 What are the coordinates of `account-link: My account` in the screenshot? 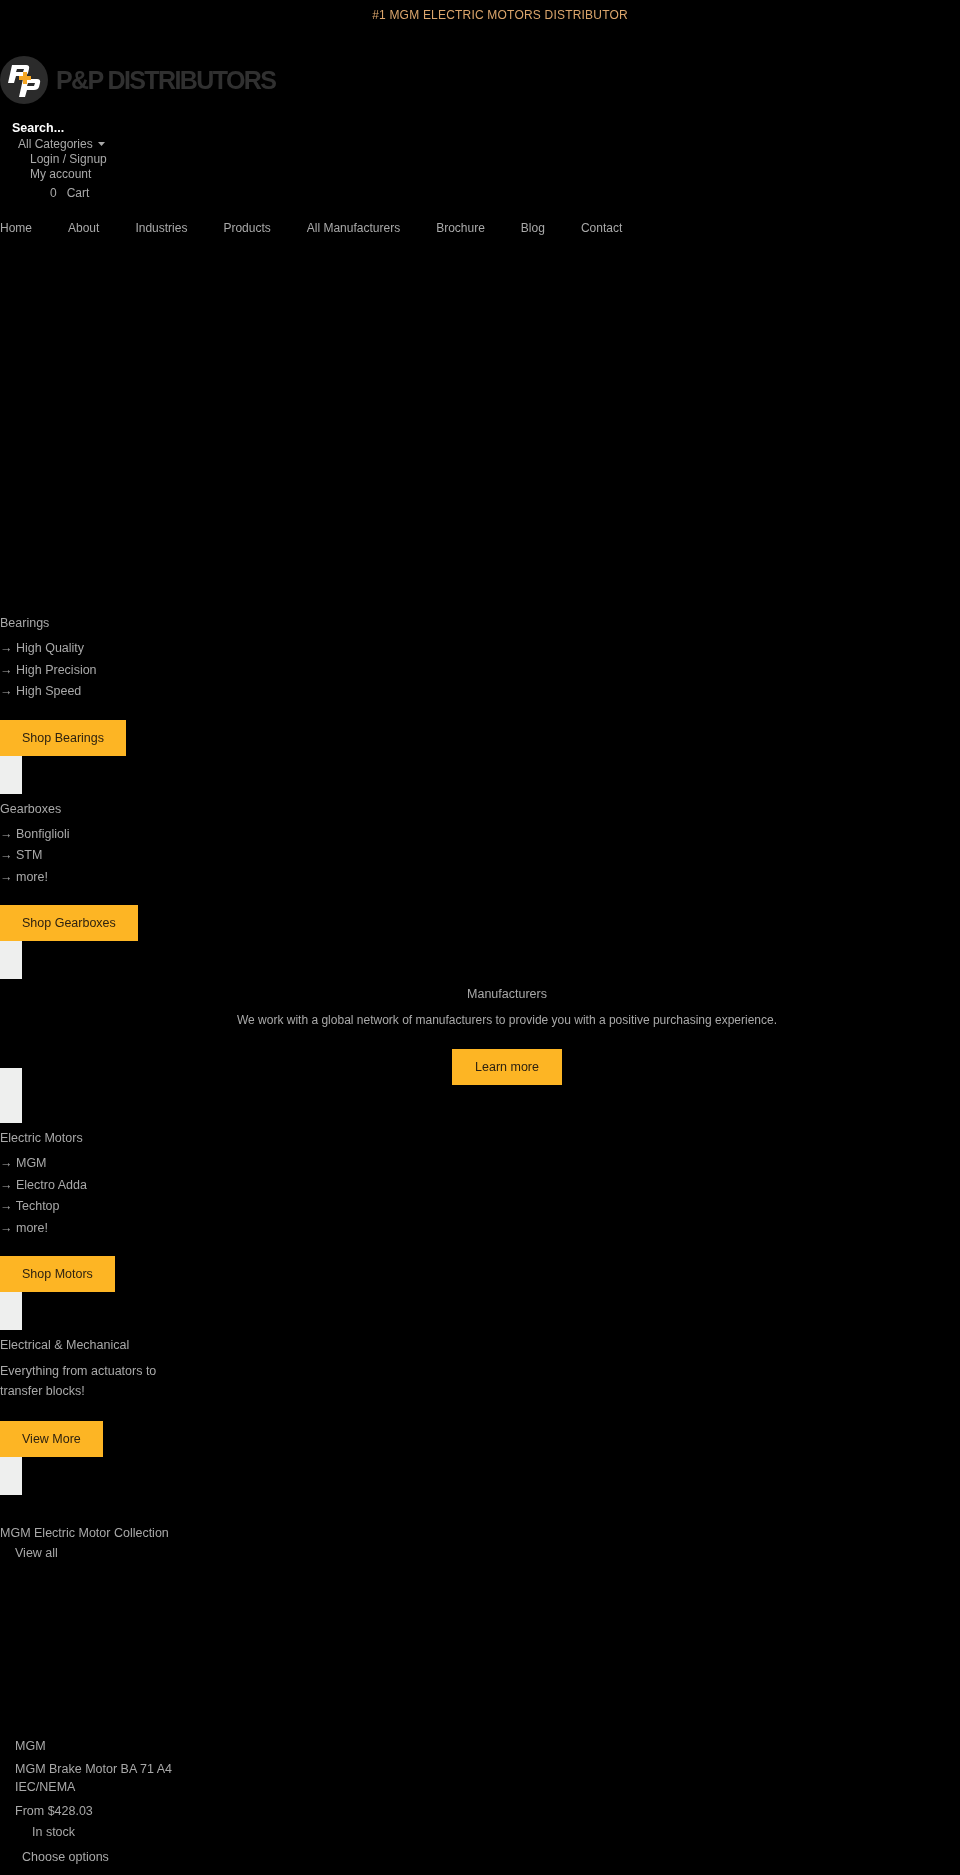 It's located at (61, 174).